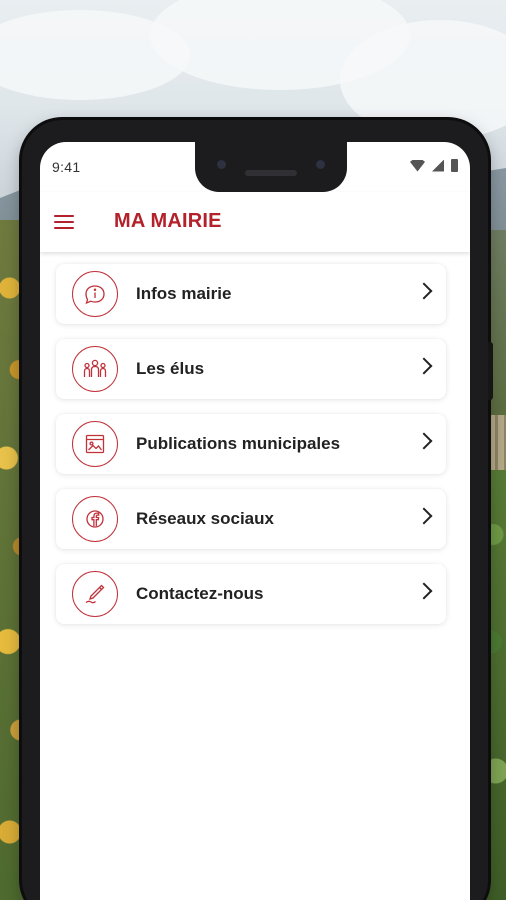  What do you see at coordinates (95, 294) in the screenshot?
I see `info-bubble-icon` at bounding box center [95, 294].